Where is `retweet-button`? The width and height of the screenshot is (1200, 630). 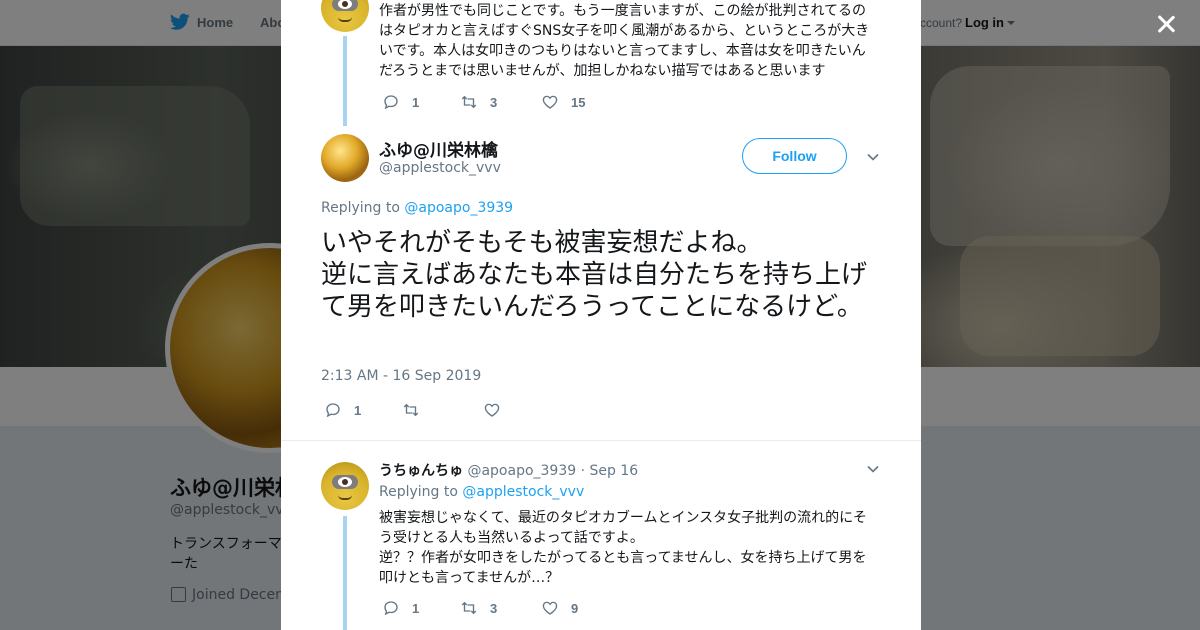
retweet-button is located at coordinates (442, 410).